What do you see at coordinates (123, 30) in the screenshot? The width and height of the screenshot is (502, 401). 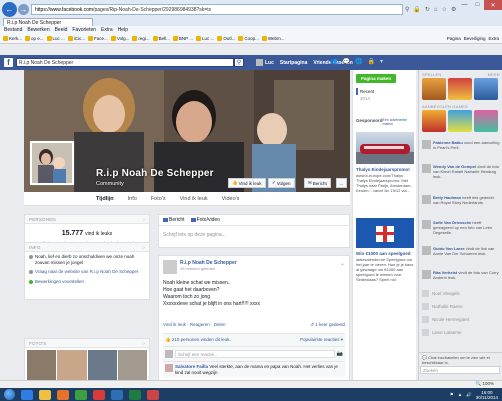 I see `menu-item: Help` at bounding box center [123, 30].